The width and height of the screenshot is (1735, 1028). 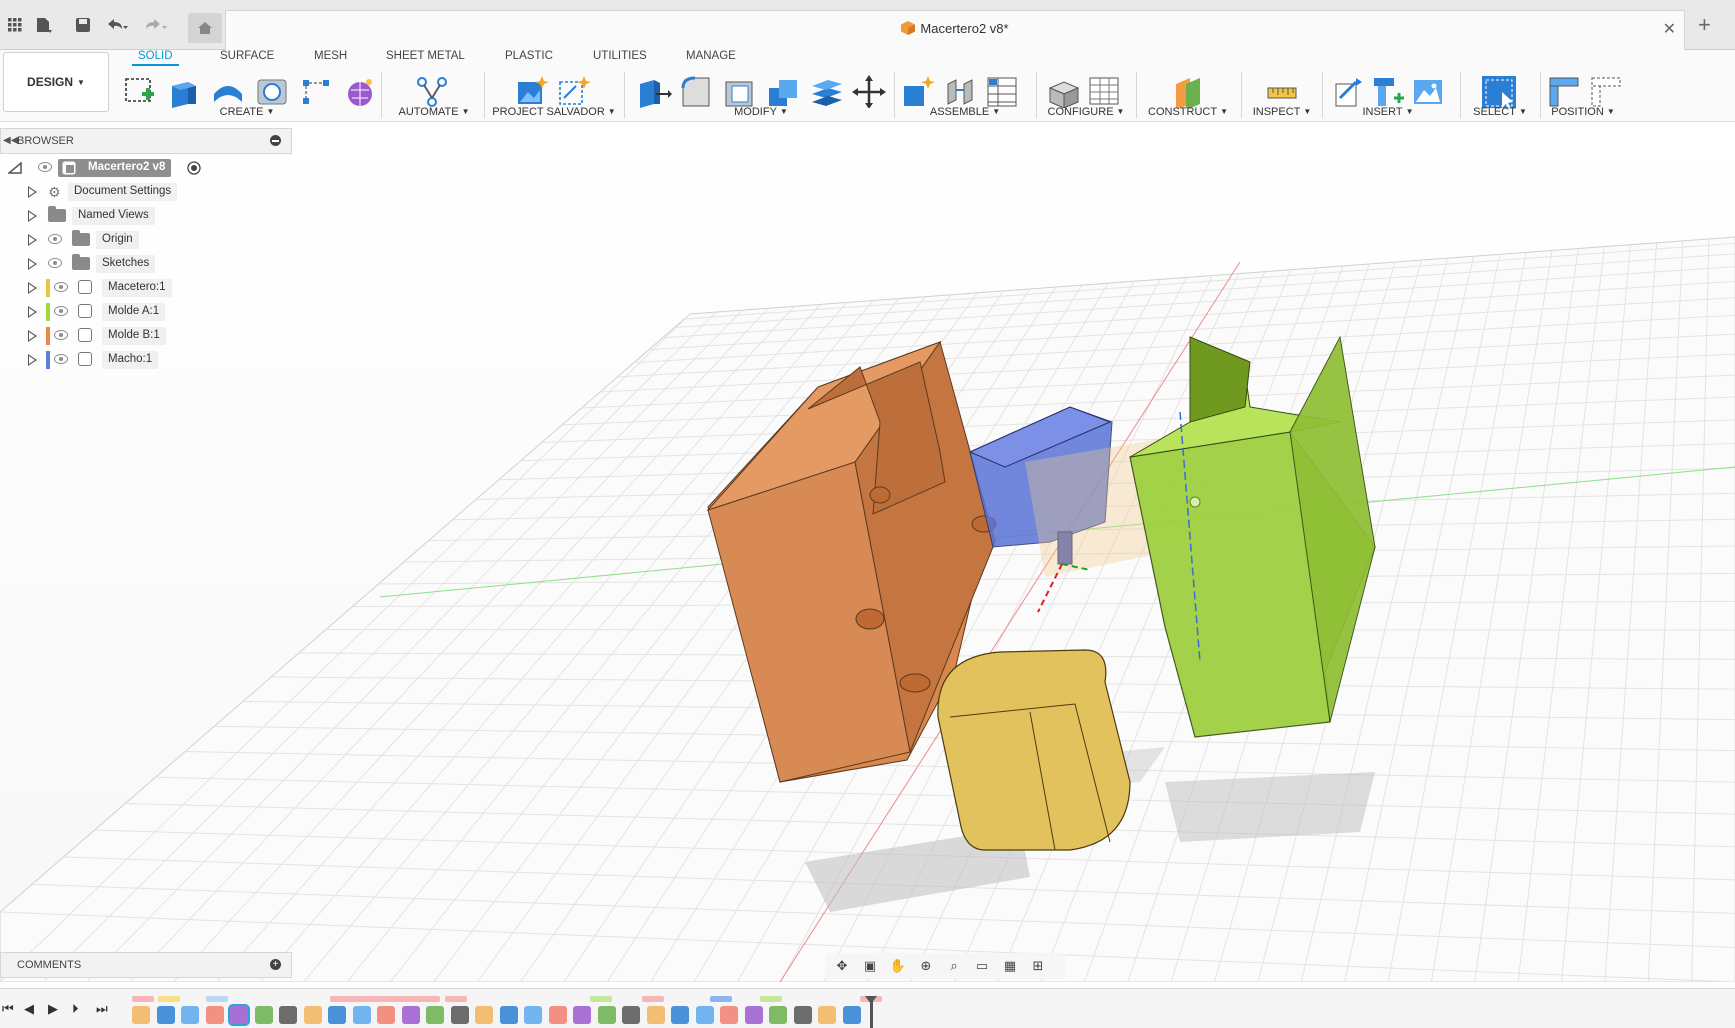 What do you see at coordinates (954, 966) in the screenshot?
I see `zoom-window-icon: ⌕` at bounding box center [954, 966].